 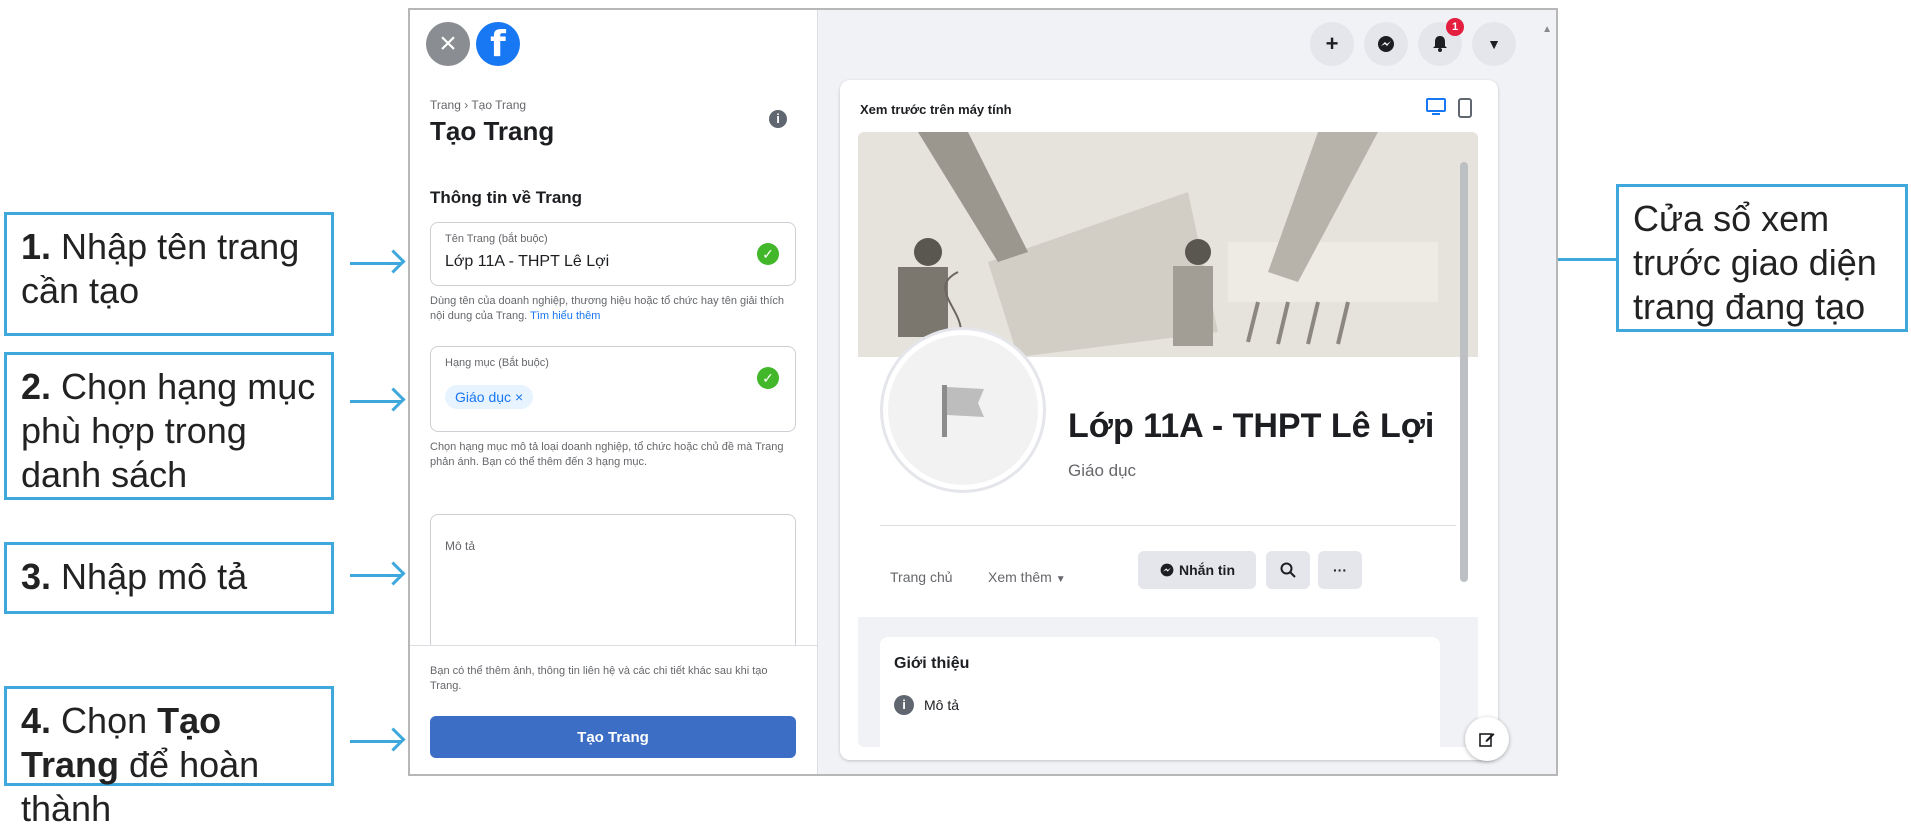 I want to click on chevron-down-icon: ▼, so click(x=1494, y=44).